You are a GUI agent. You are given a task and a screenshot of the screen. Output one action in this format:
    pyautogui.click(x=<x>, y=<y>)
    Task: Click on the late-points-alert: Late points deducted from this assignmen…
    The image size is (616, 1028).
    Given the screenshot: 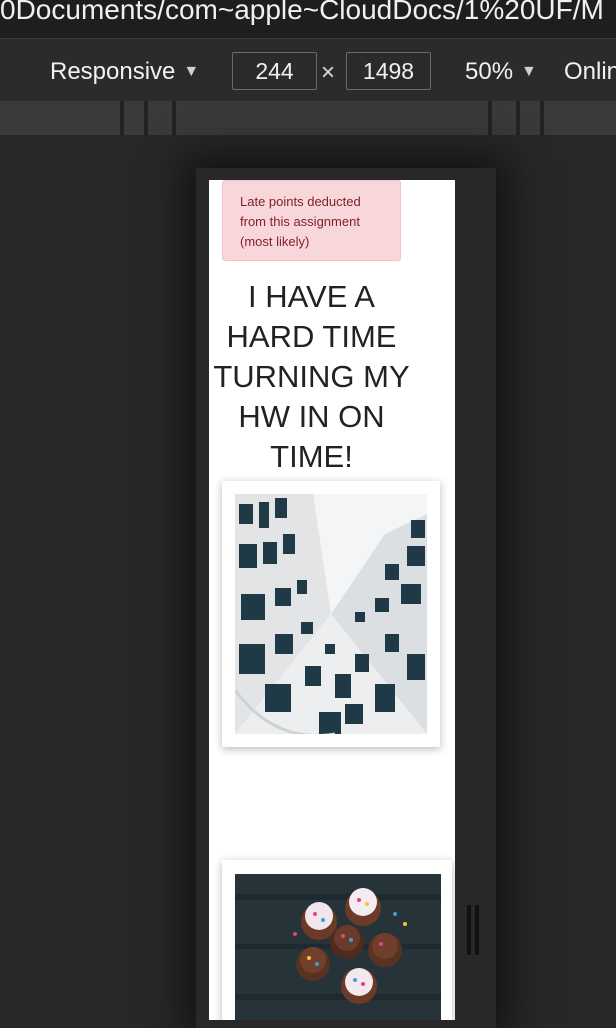 What is the action you would take?
    pyautogui.click(x=311, y=220)
    